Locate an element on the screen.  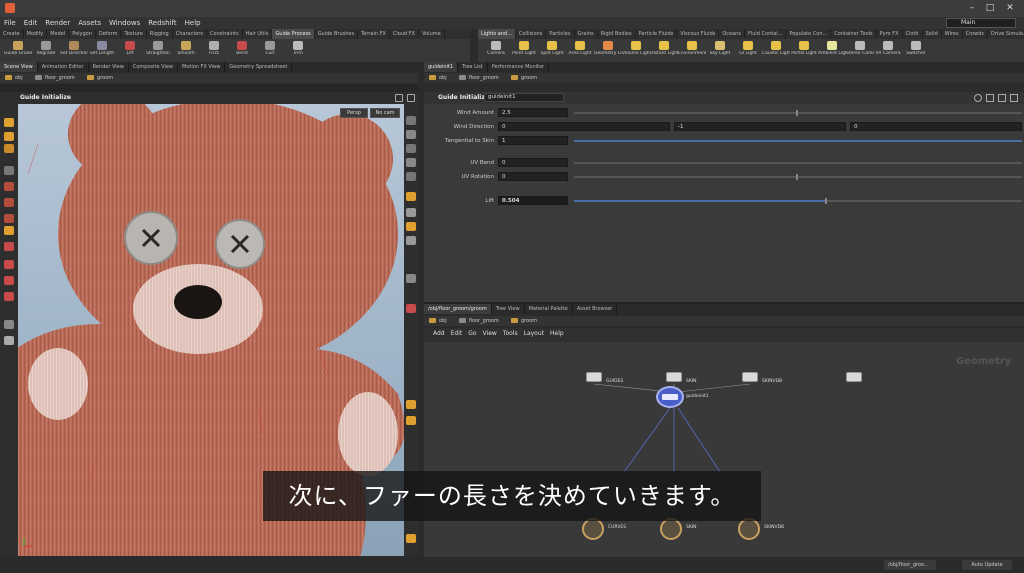
shelf-right-tool: Spot Light is located at coordinates (552, 48).